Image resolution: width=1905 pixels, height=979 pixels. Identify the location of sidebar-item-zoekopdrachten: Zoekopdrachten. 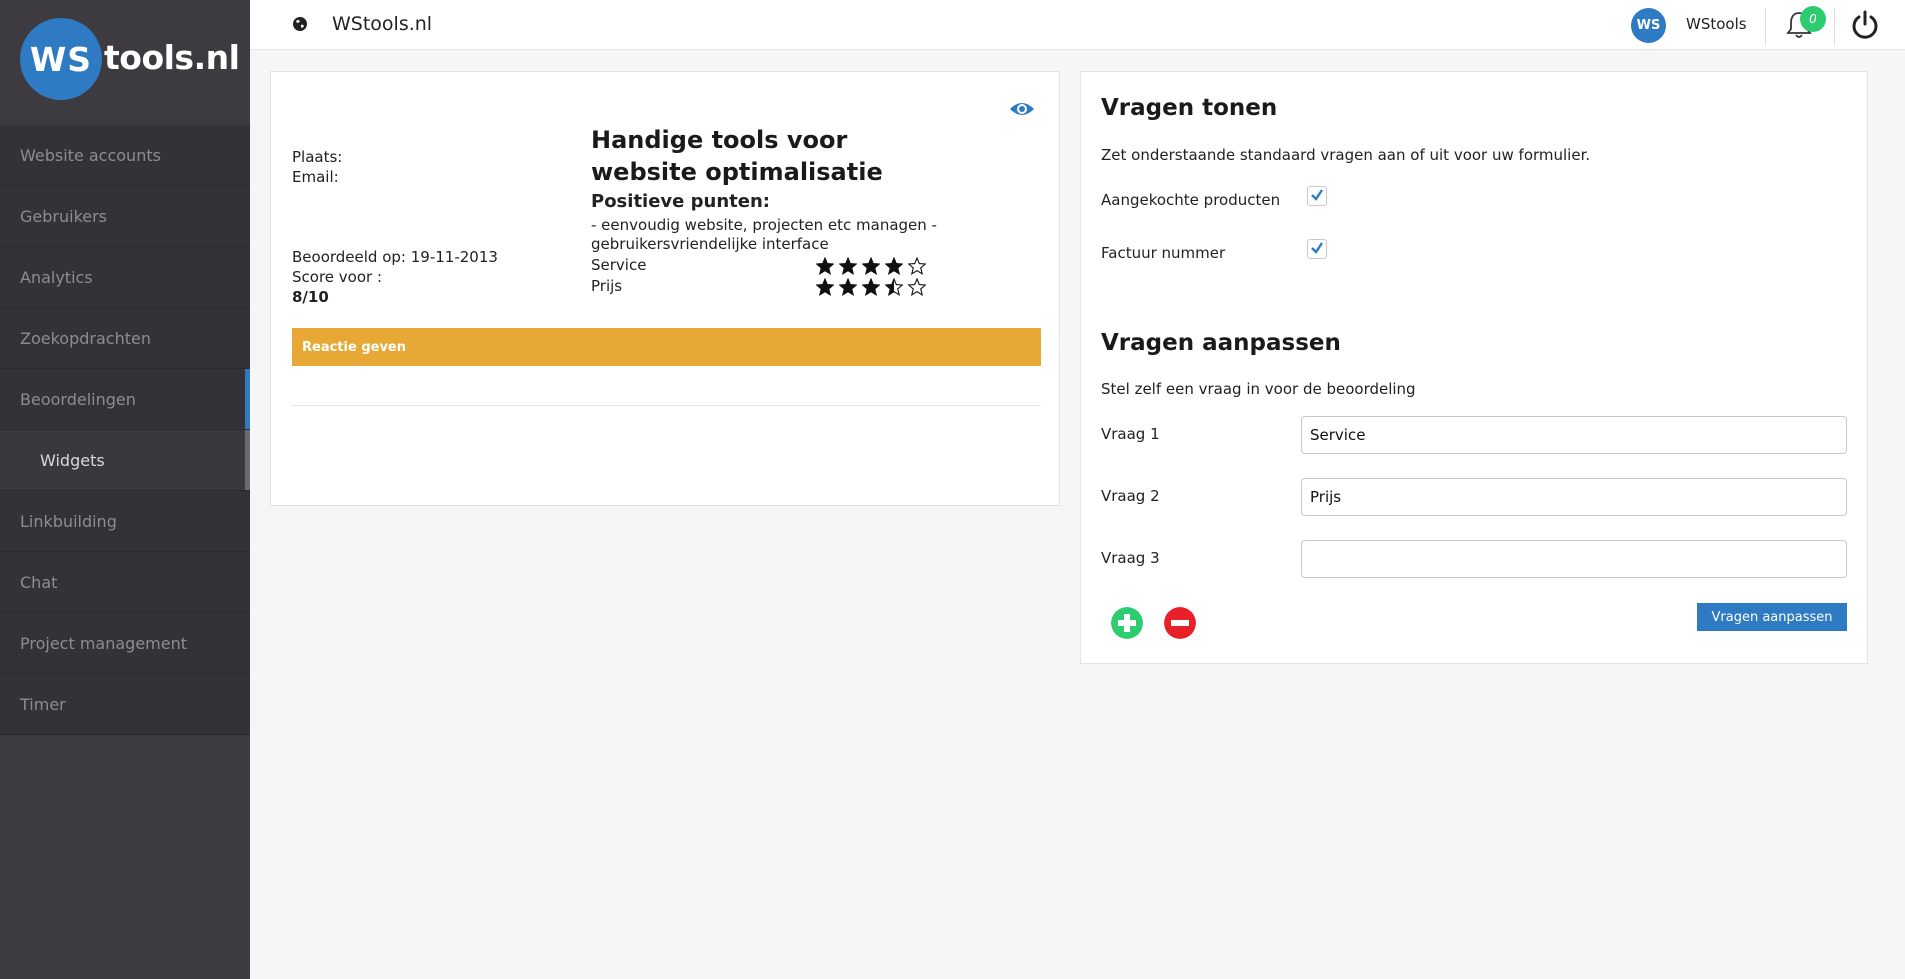
(125, 338).